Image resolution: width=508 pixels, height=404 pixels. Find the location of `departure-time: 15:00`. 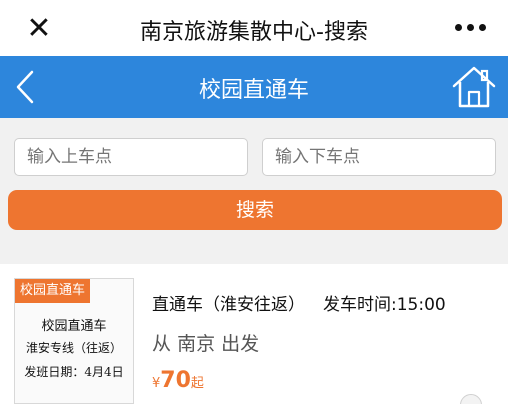

departure-time: 15:00 is located at coordinates (421, 305).